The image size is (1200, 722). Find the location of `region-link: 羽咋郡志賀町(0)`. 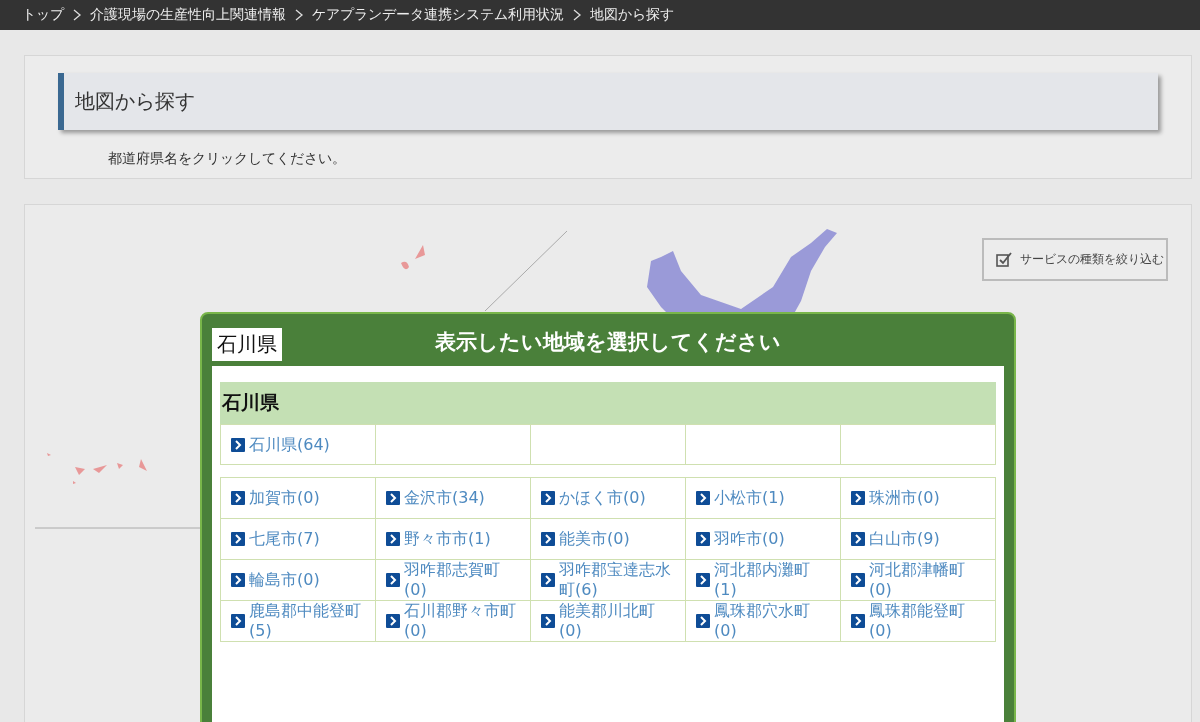

region-link: 羽咋郡志賀町(0) is located at coordinates (462, 580).